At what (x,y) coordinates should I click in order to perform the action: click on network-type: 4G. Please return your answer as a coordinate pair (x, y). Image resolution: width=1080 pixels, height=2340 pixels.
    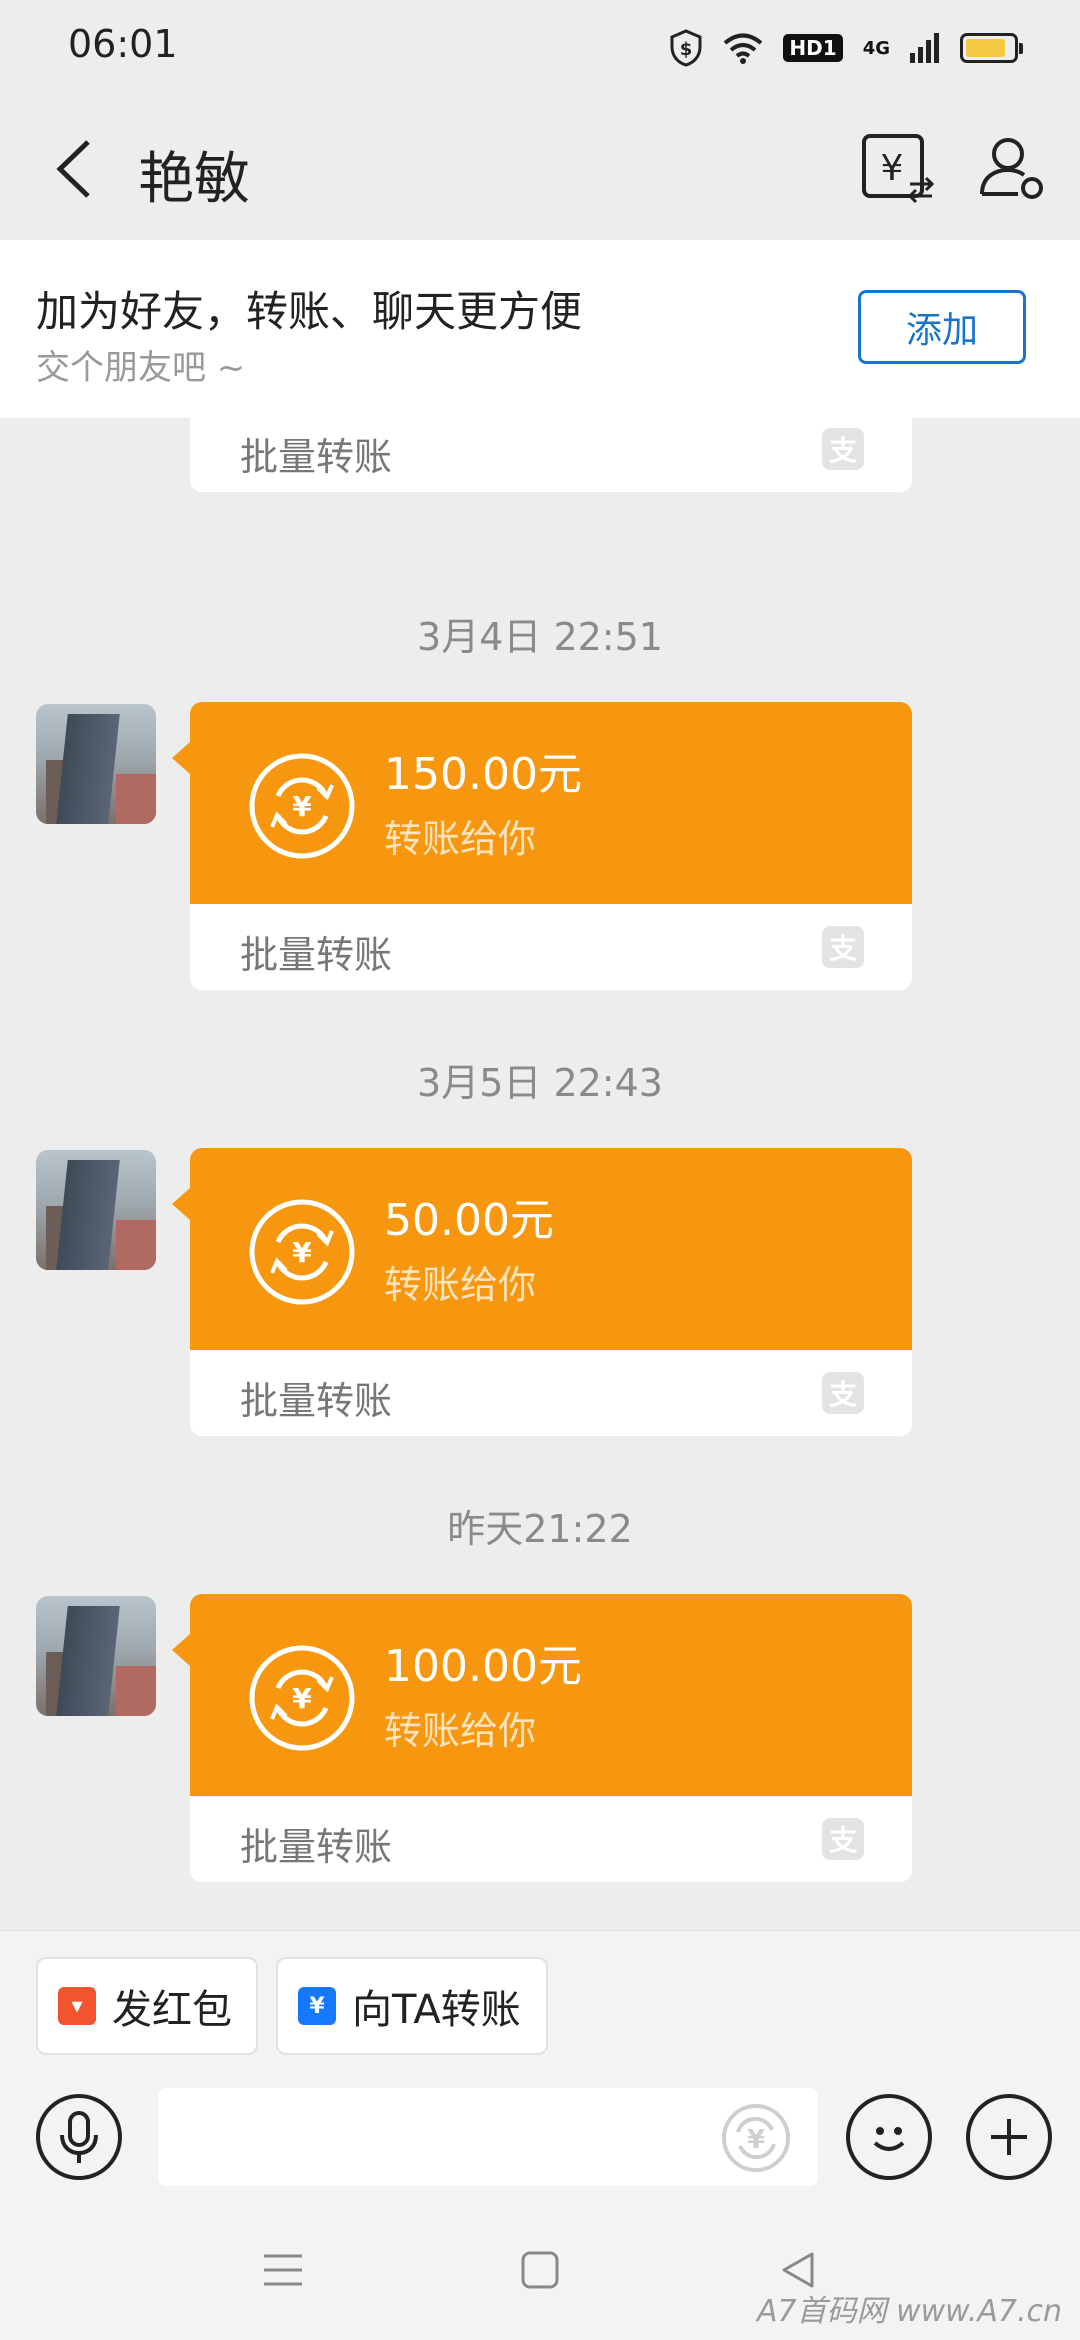
    Looking at the image, I should click on (876, 48).